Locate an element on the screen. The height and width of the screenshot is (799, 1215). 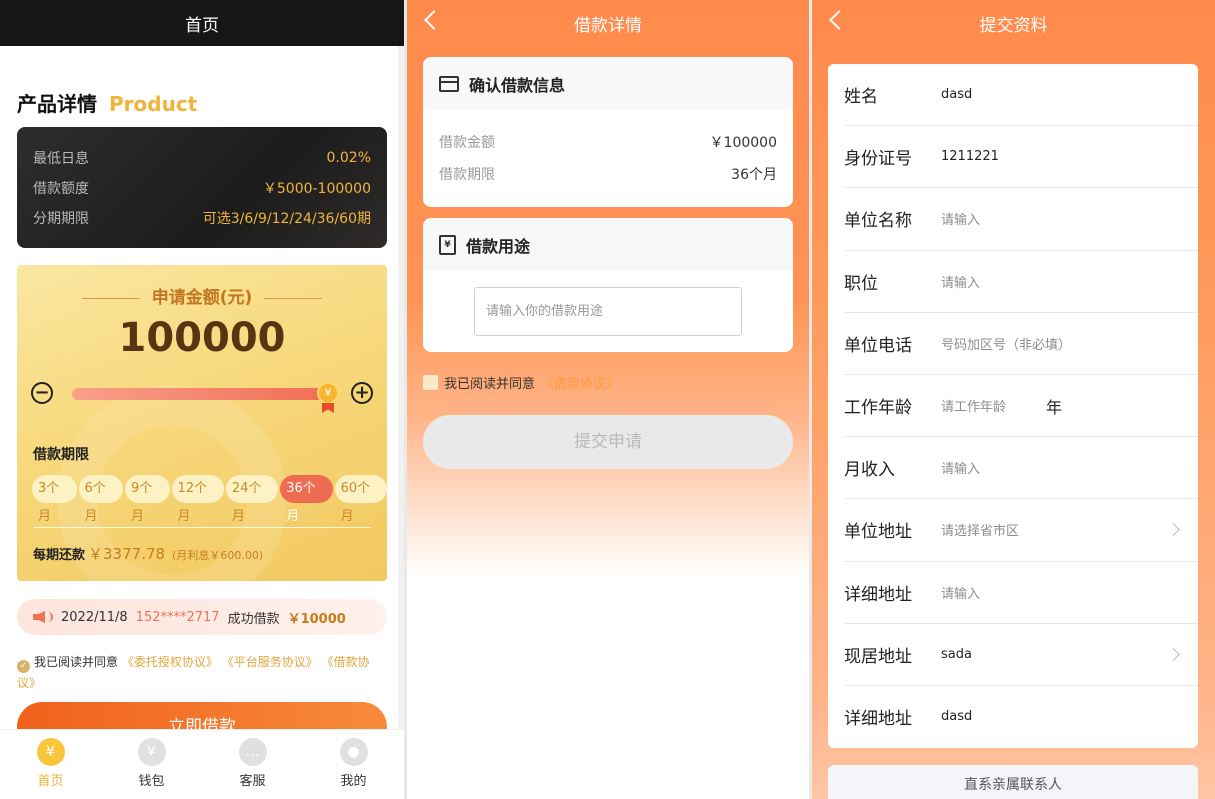
amount-slider-track is located at coordinates (201, 394).